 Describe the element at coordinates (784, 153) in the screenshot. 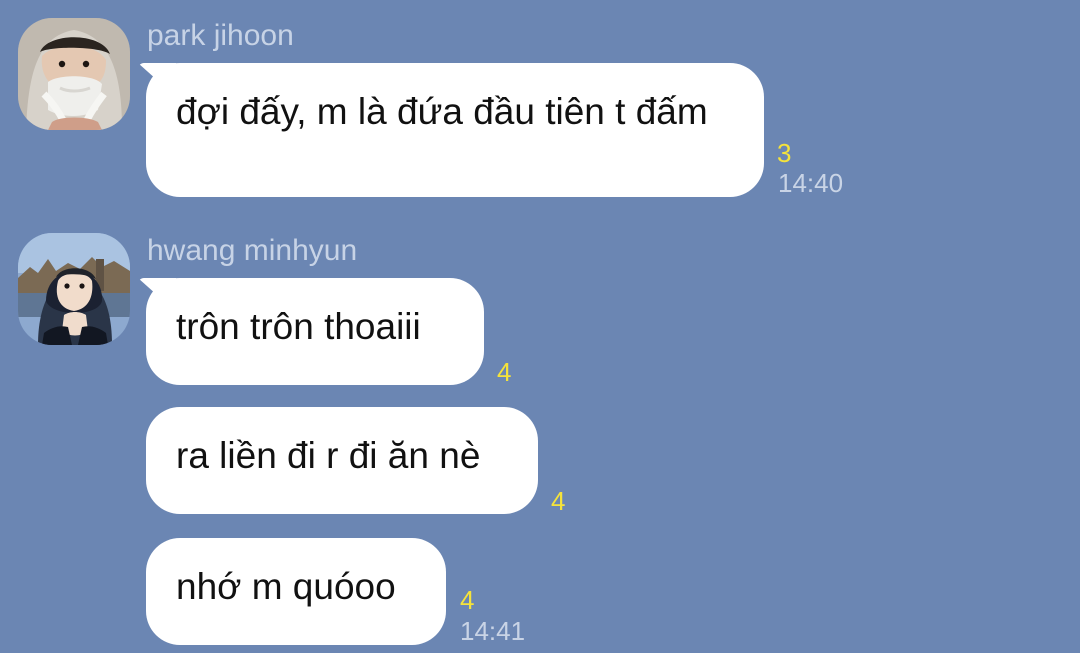

I see `unread-count: 3` at that location.